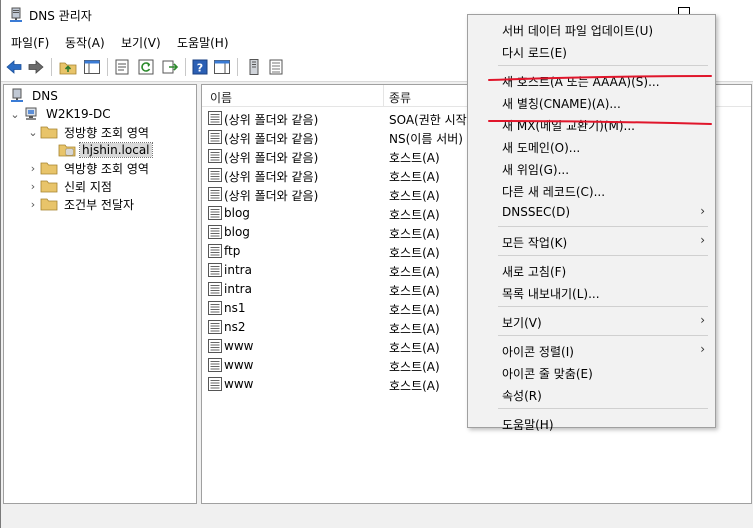 The width and height of the screenshot is (753, 528). Describe the element at coordinates (591, 28) in the screenshot. I see `context-menu-item: 서버 데이터 파일 업데이트(U)` at that location.